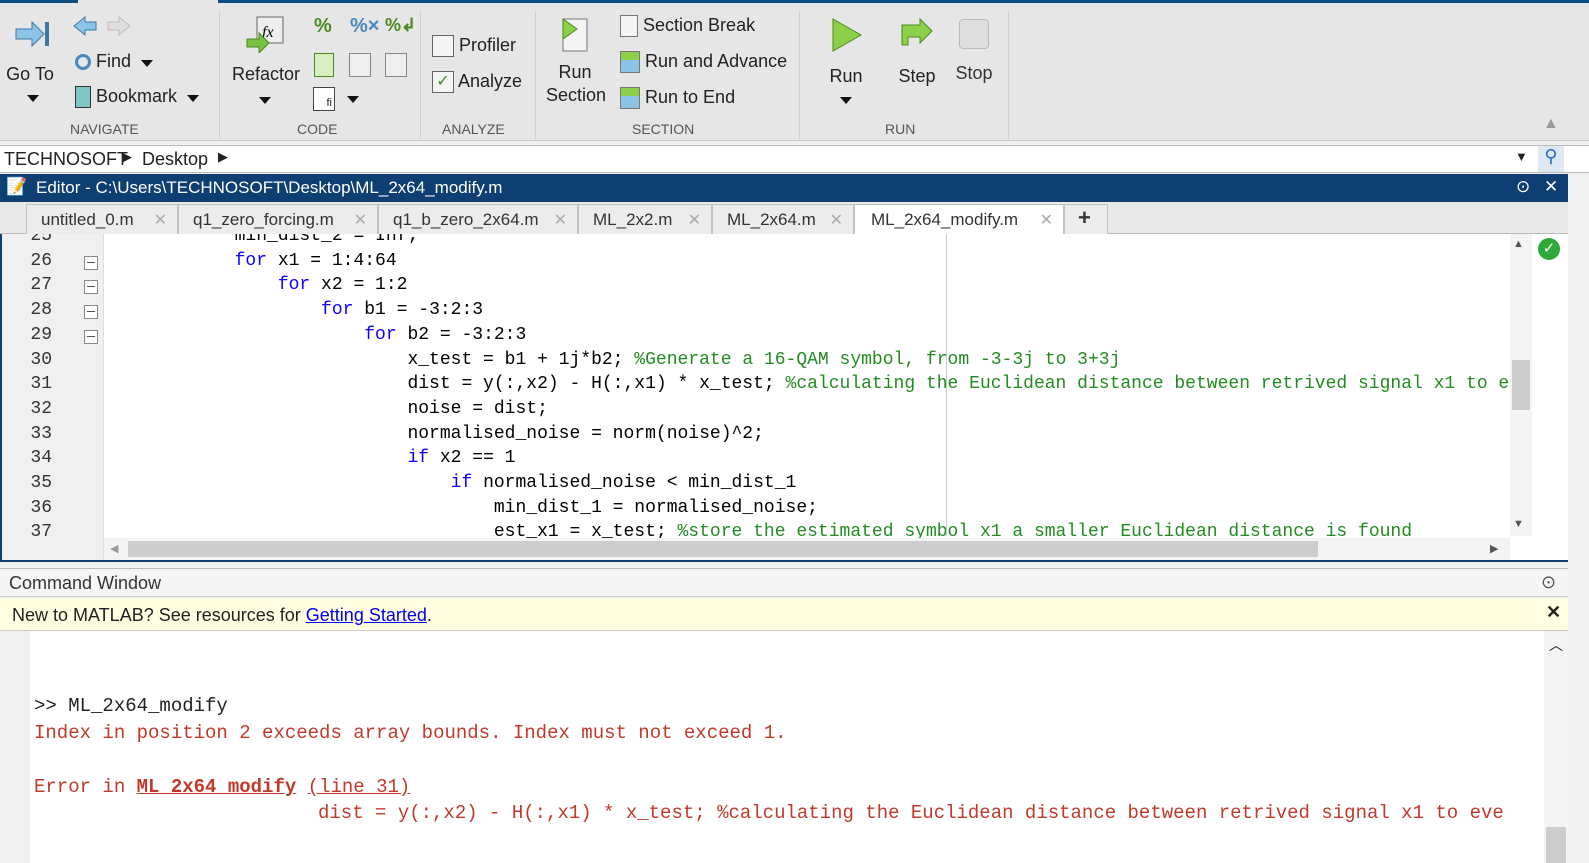 This screenshot has height=863, width=1589. Describe the element at coordinates (366, 615) in the screenshot. I see `getting-started-link: Getting Started` at that location.